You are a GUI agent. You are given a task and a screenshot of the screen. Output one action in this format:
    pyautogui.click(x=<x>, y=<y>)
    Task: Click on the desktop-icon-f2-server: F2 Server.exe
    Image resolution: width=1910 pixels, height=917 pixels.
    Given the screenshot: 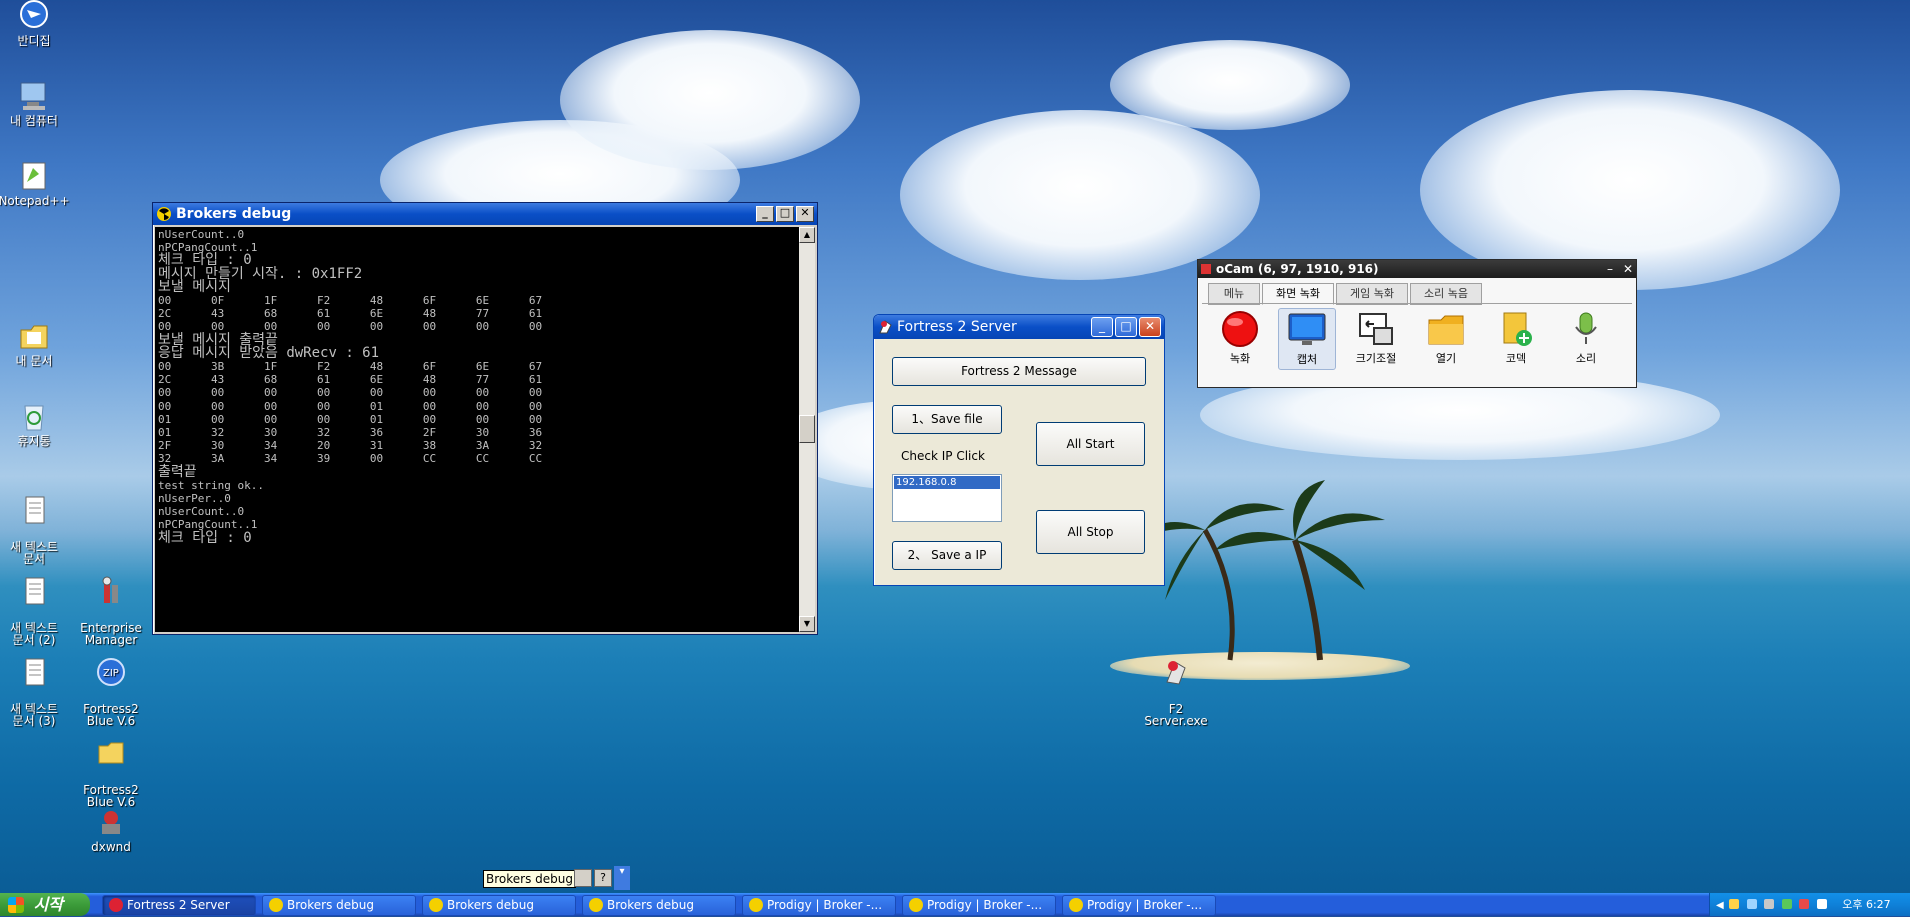 What is the action you would take?
    pyautogui.click(x=1176, y=691)
    